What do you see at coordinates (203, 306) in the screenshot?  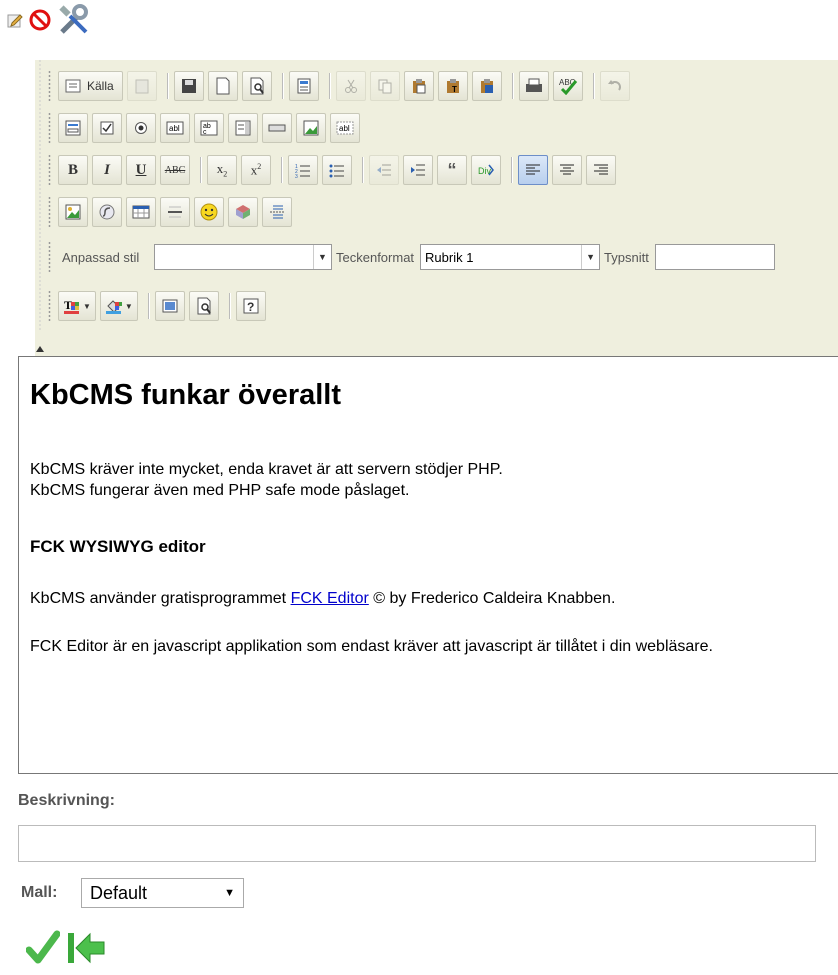 I see `show-blocks-icon` at bounding box center [203, 306].